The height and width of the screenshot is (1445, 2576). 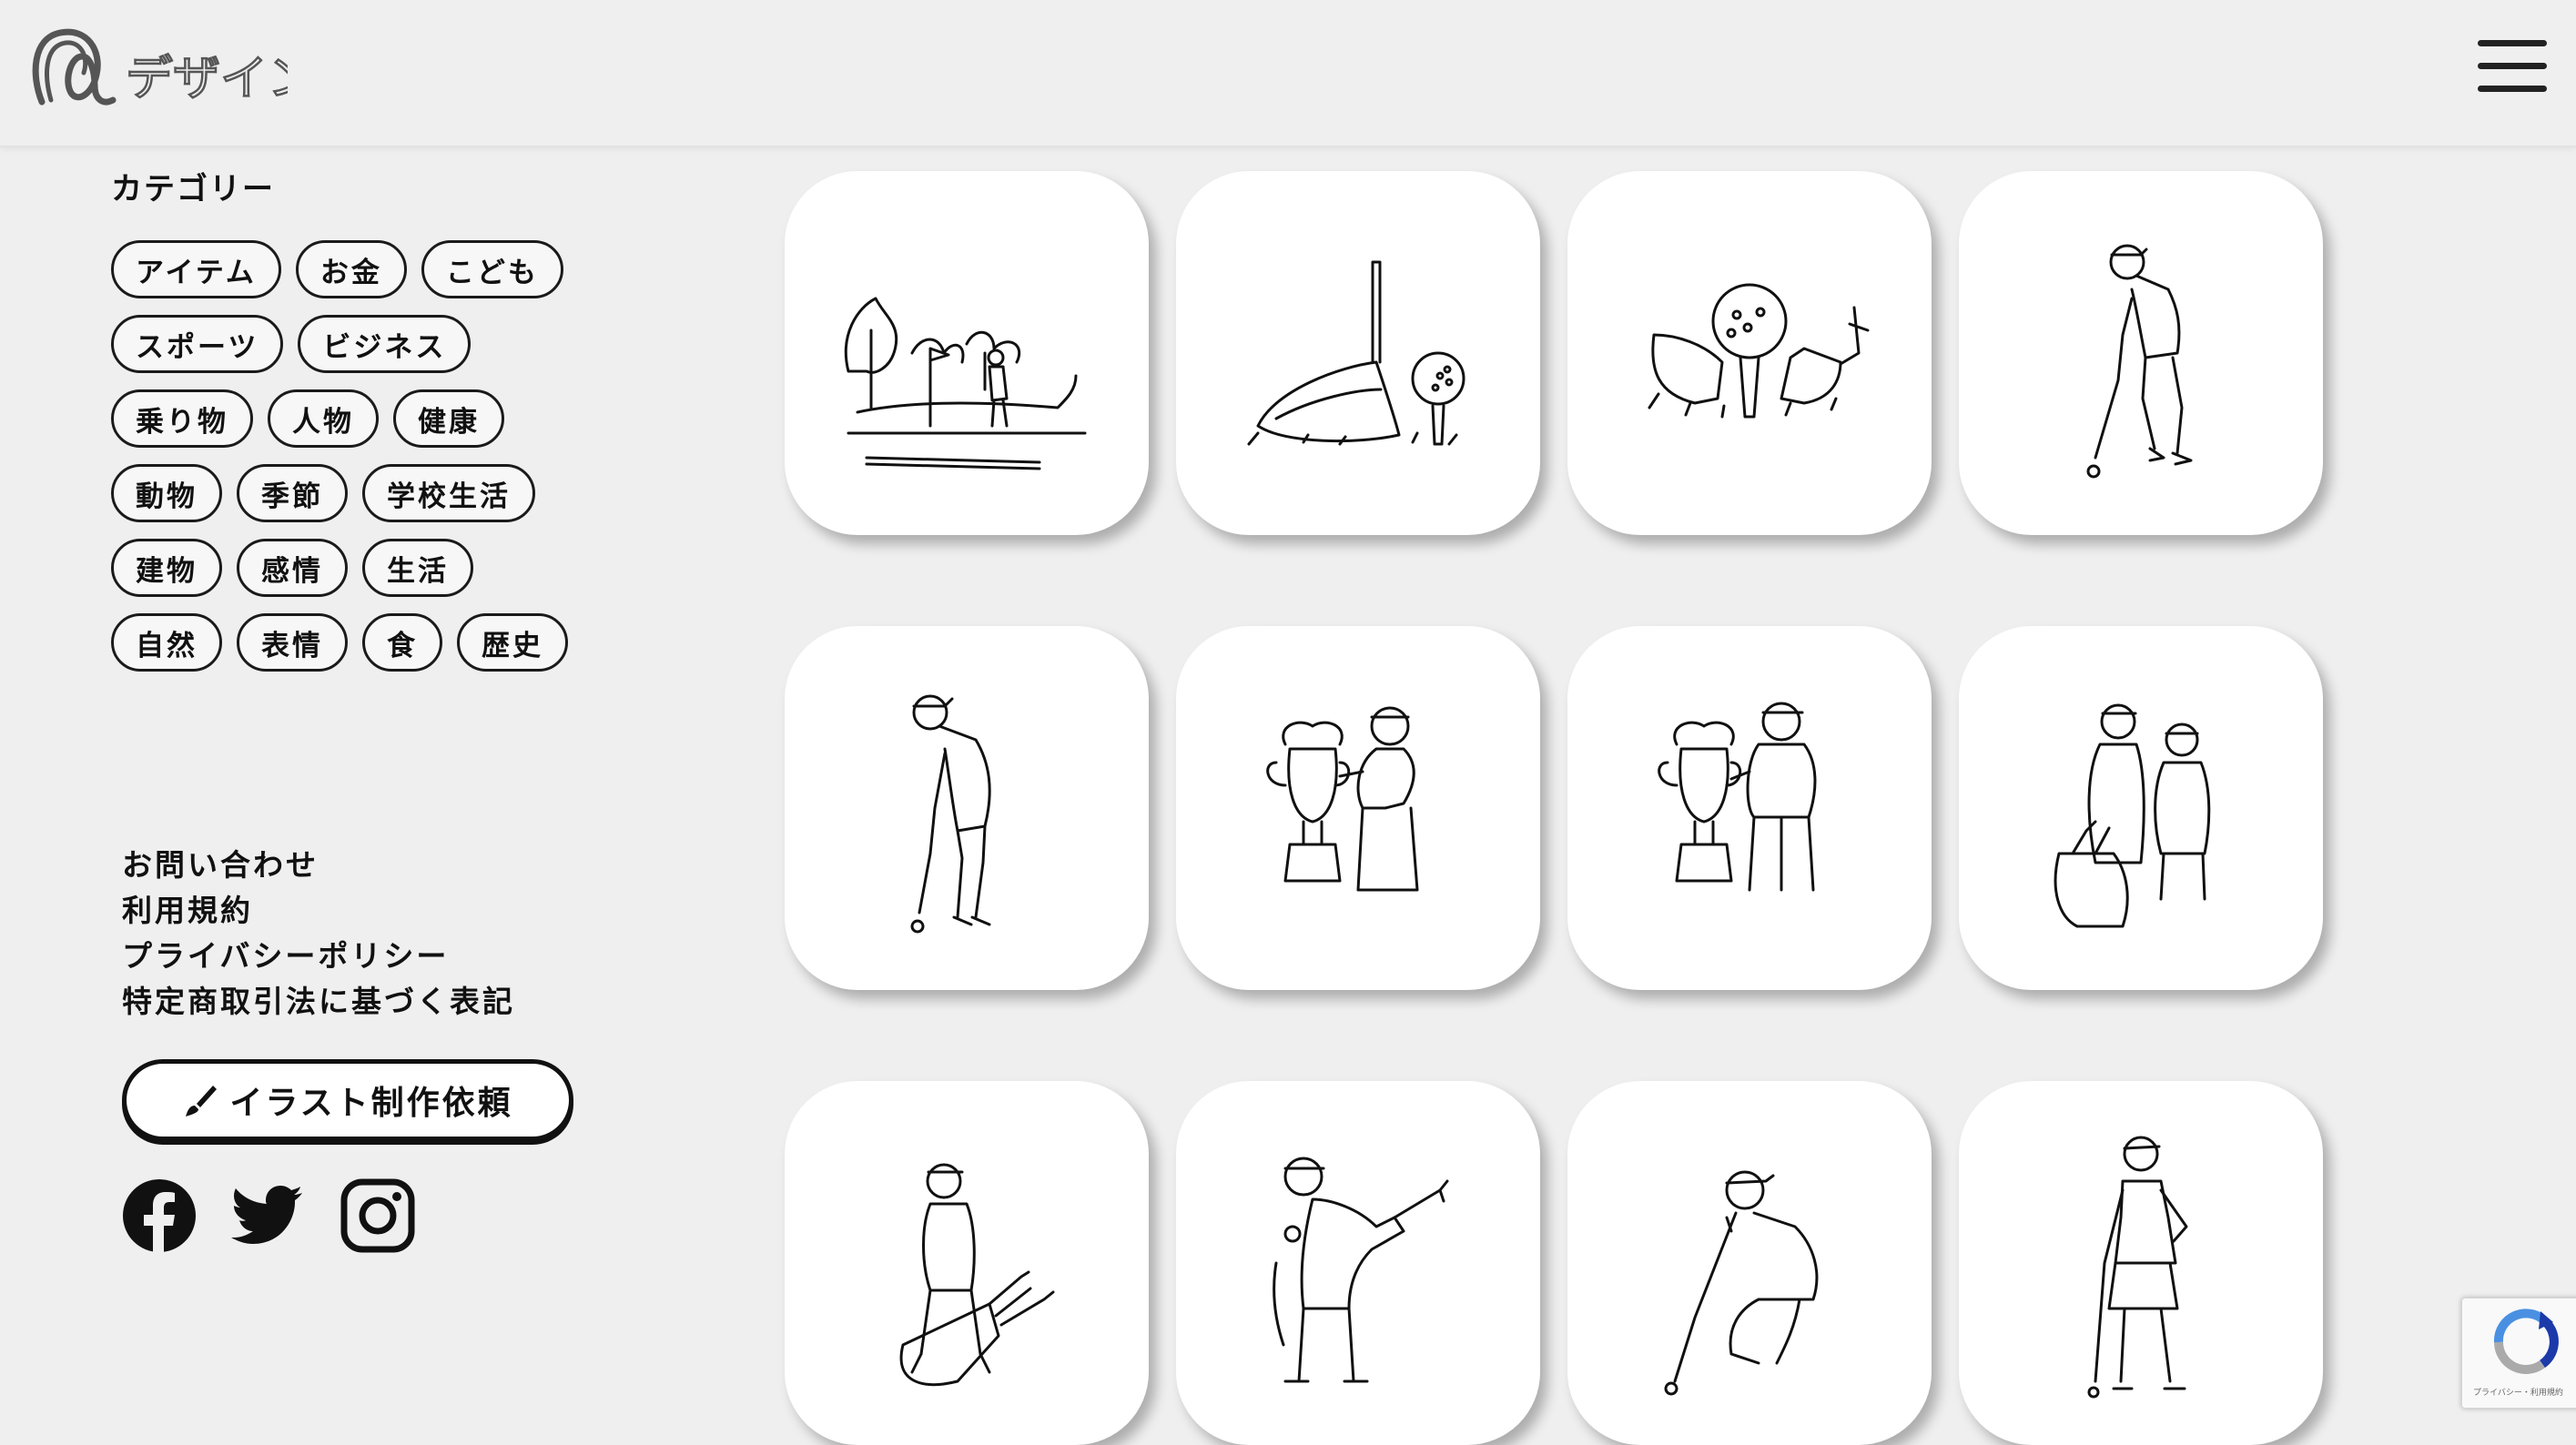 I want to click on menu-icon, so click(x=2512, y=66).